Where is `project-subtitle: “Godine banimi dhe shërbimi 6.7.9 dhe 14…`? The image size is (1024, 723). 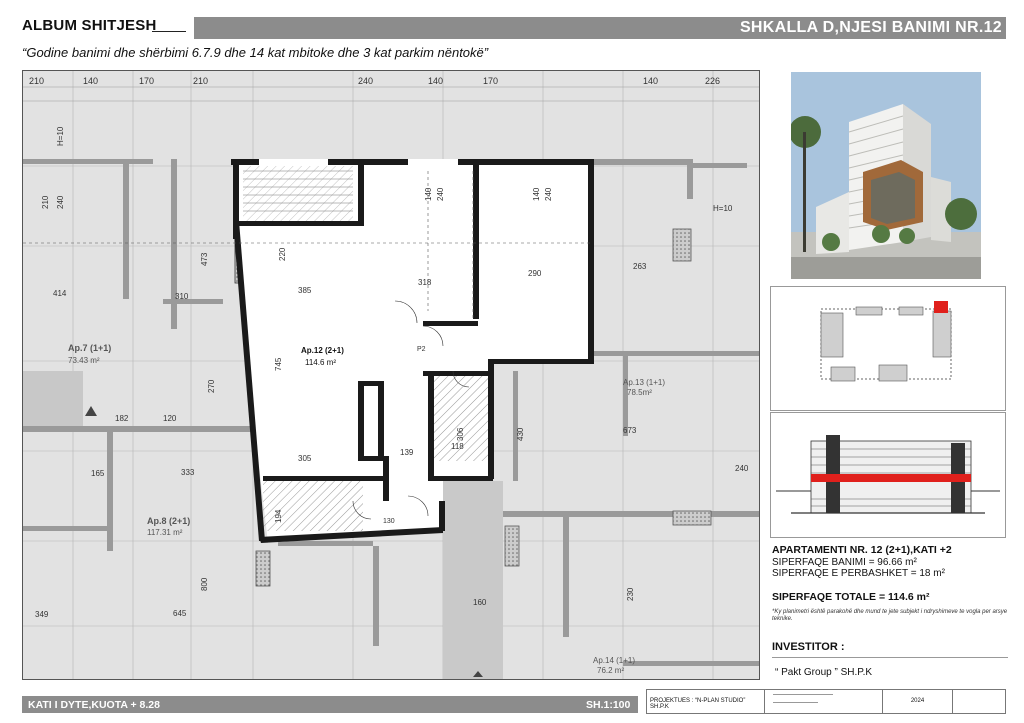
project-subtitle: “Godine banimi dhe shërbimi 6.7.9 dhe 14… is located at coordinates (255, 52).